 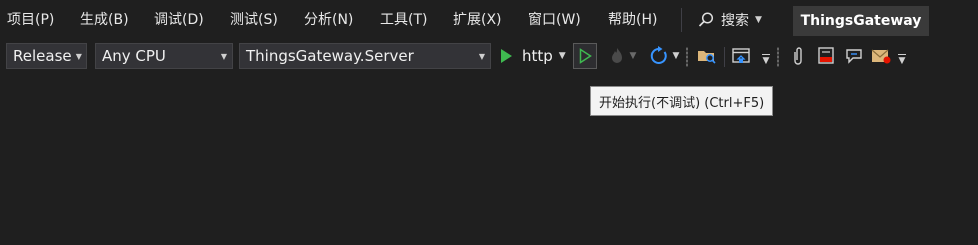 I want to click on notifications-button, so click(x=881, y=56).